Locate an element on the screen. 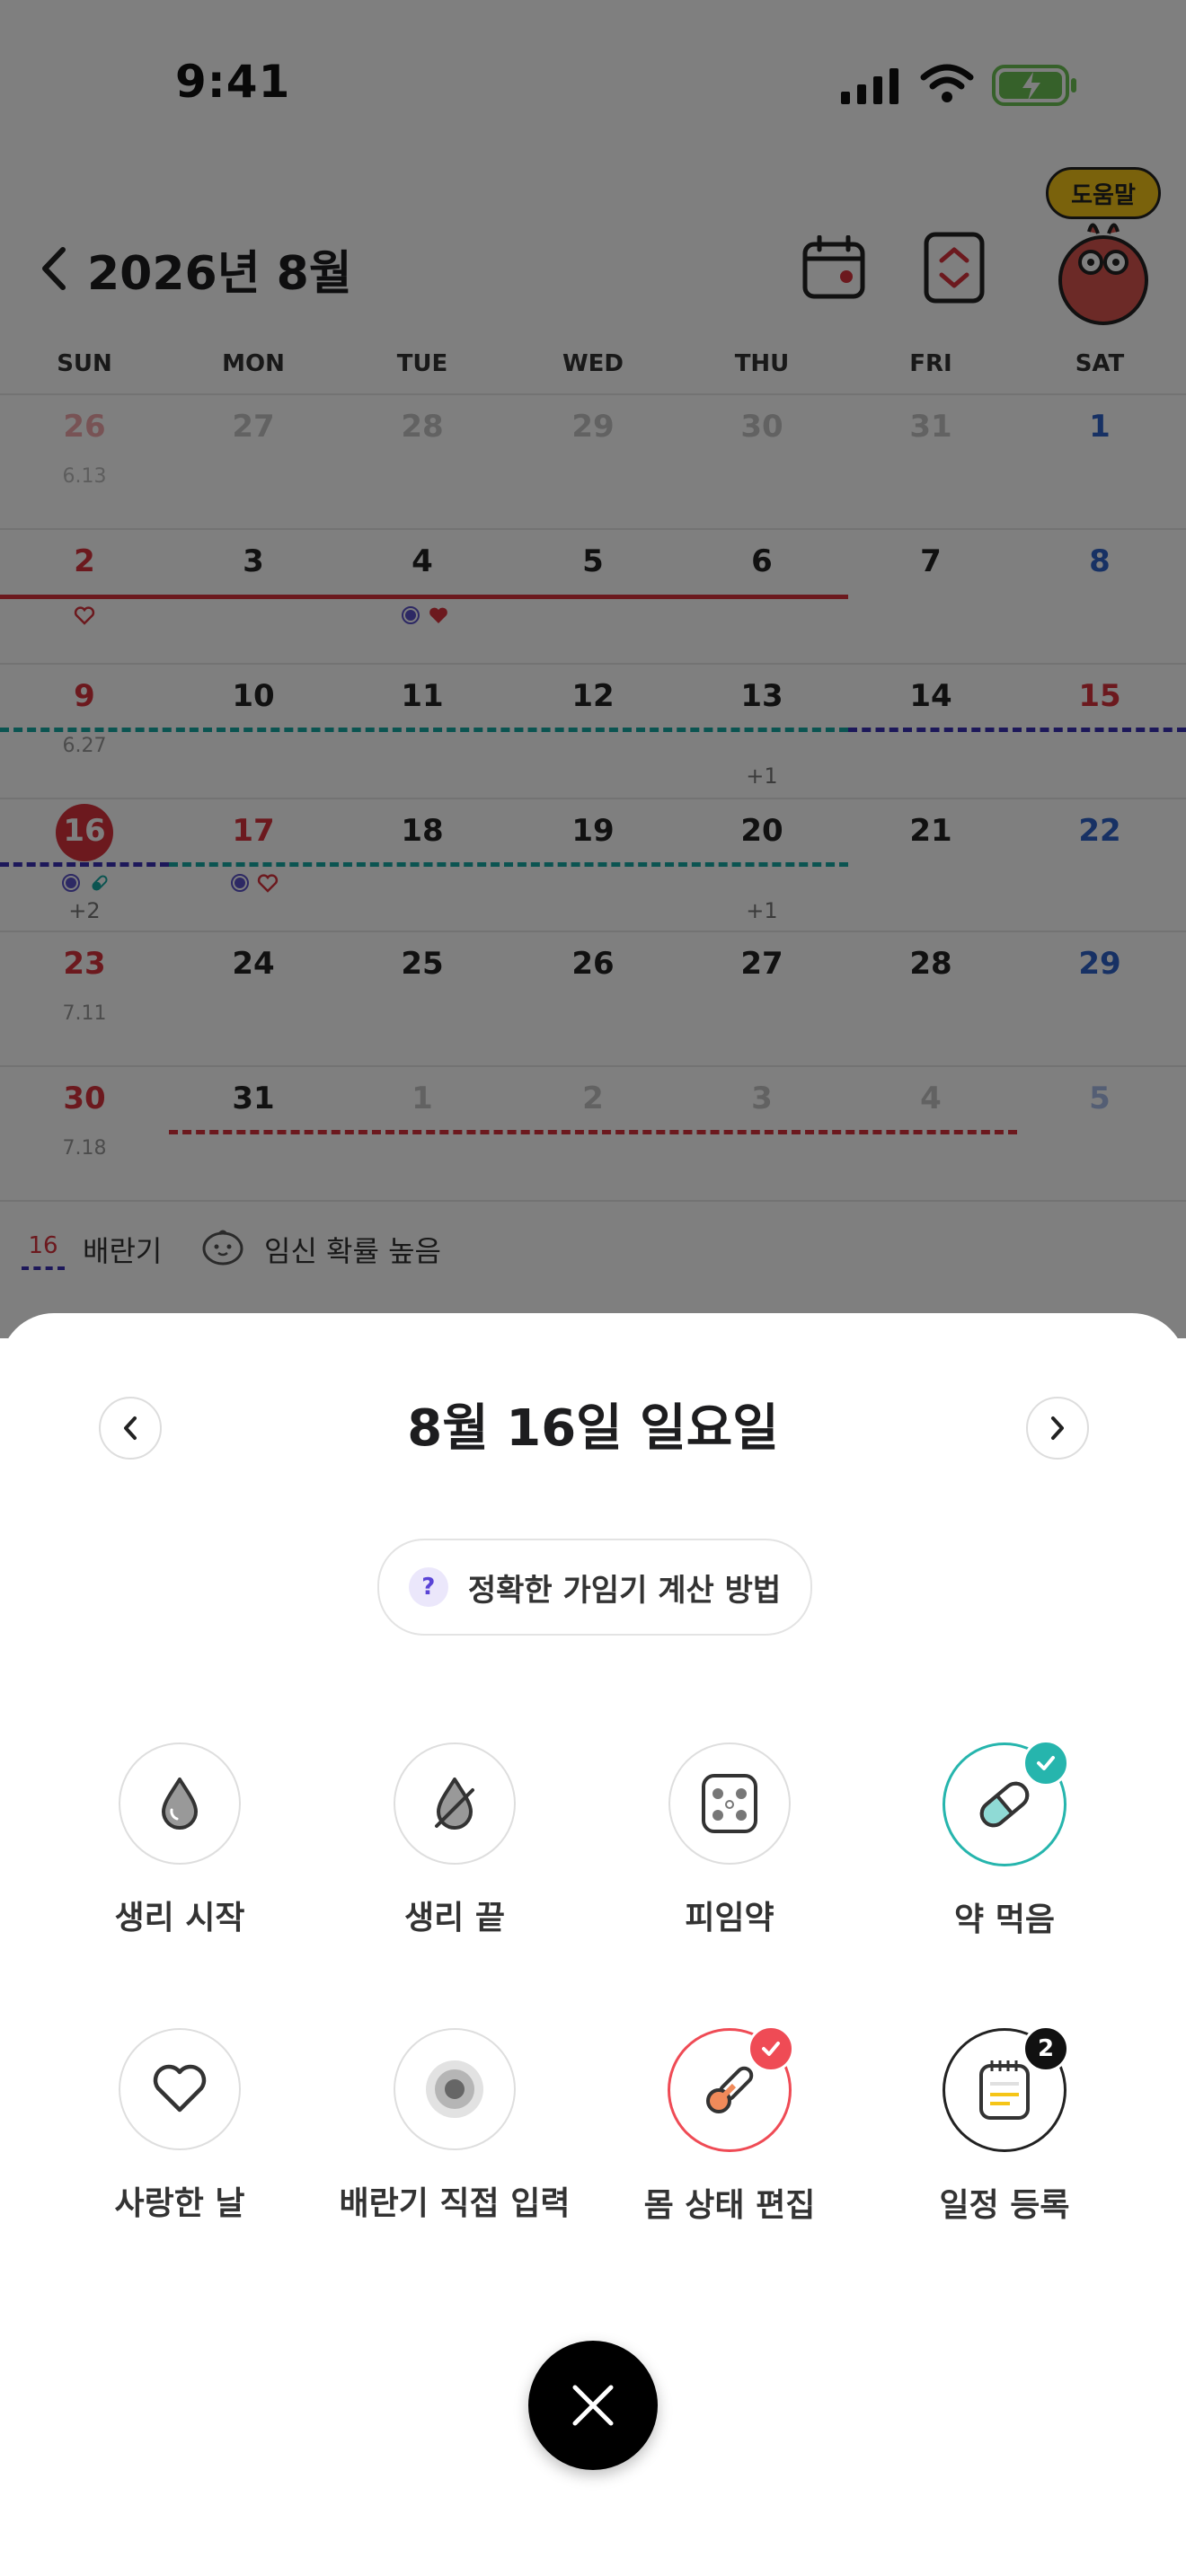 The image size is (1186, 2576). add-schedule-button: 2 is located at coordinates (1006, 2088).